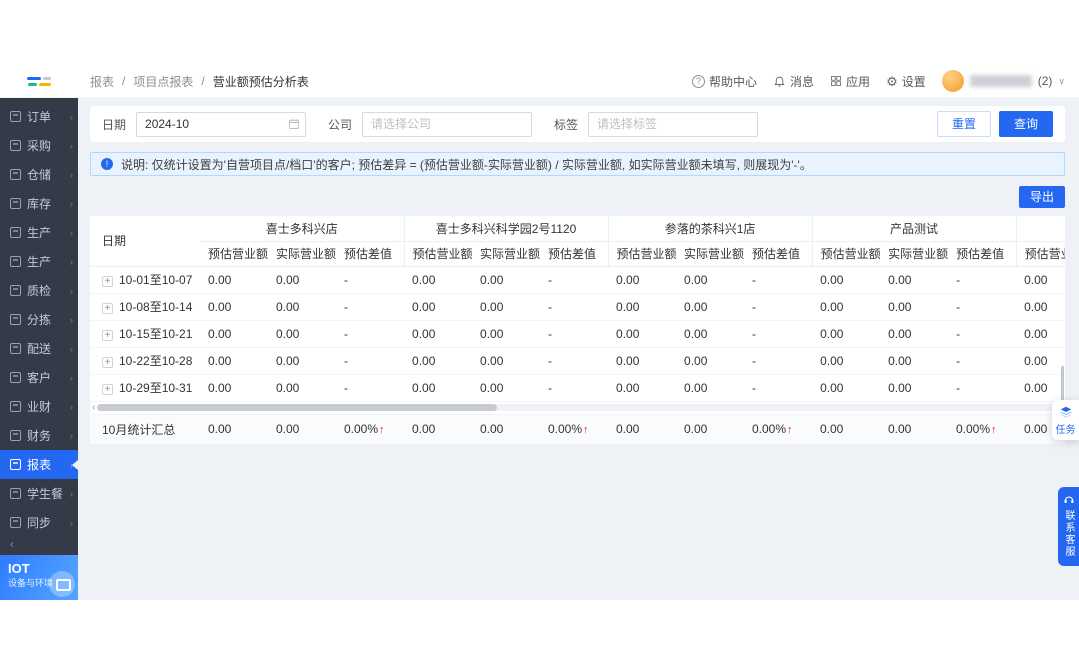  Describe the element at coordinates (39, 493) in the screenshot. I see `sidebar-item-student-meals: 学生餐 ›` at that location.